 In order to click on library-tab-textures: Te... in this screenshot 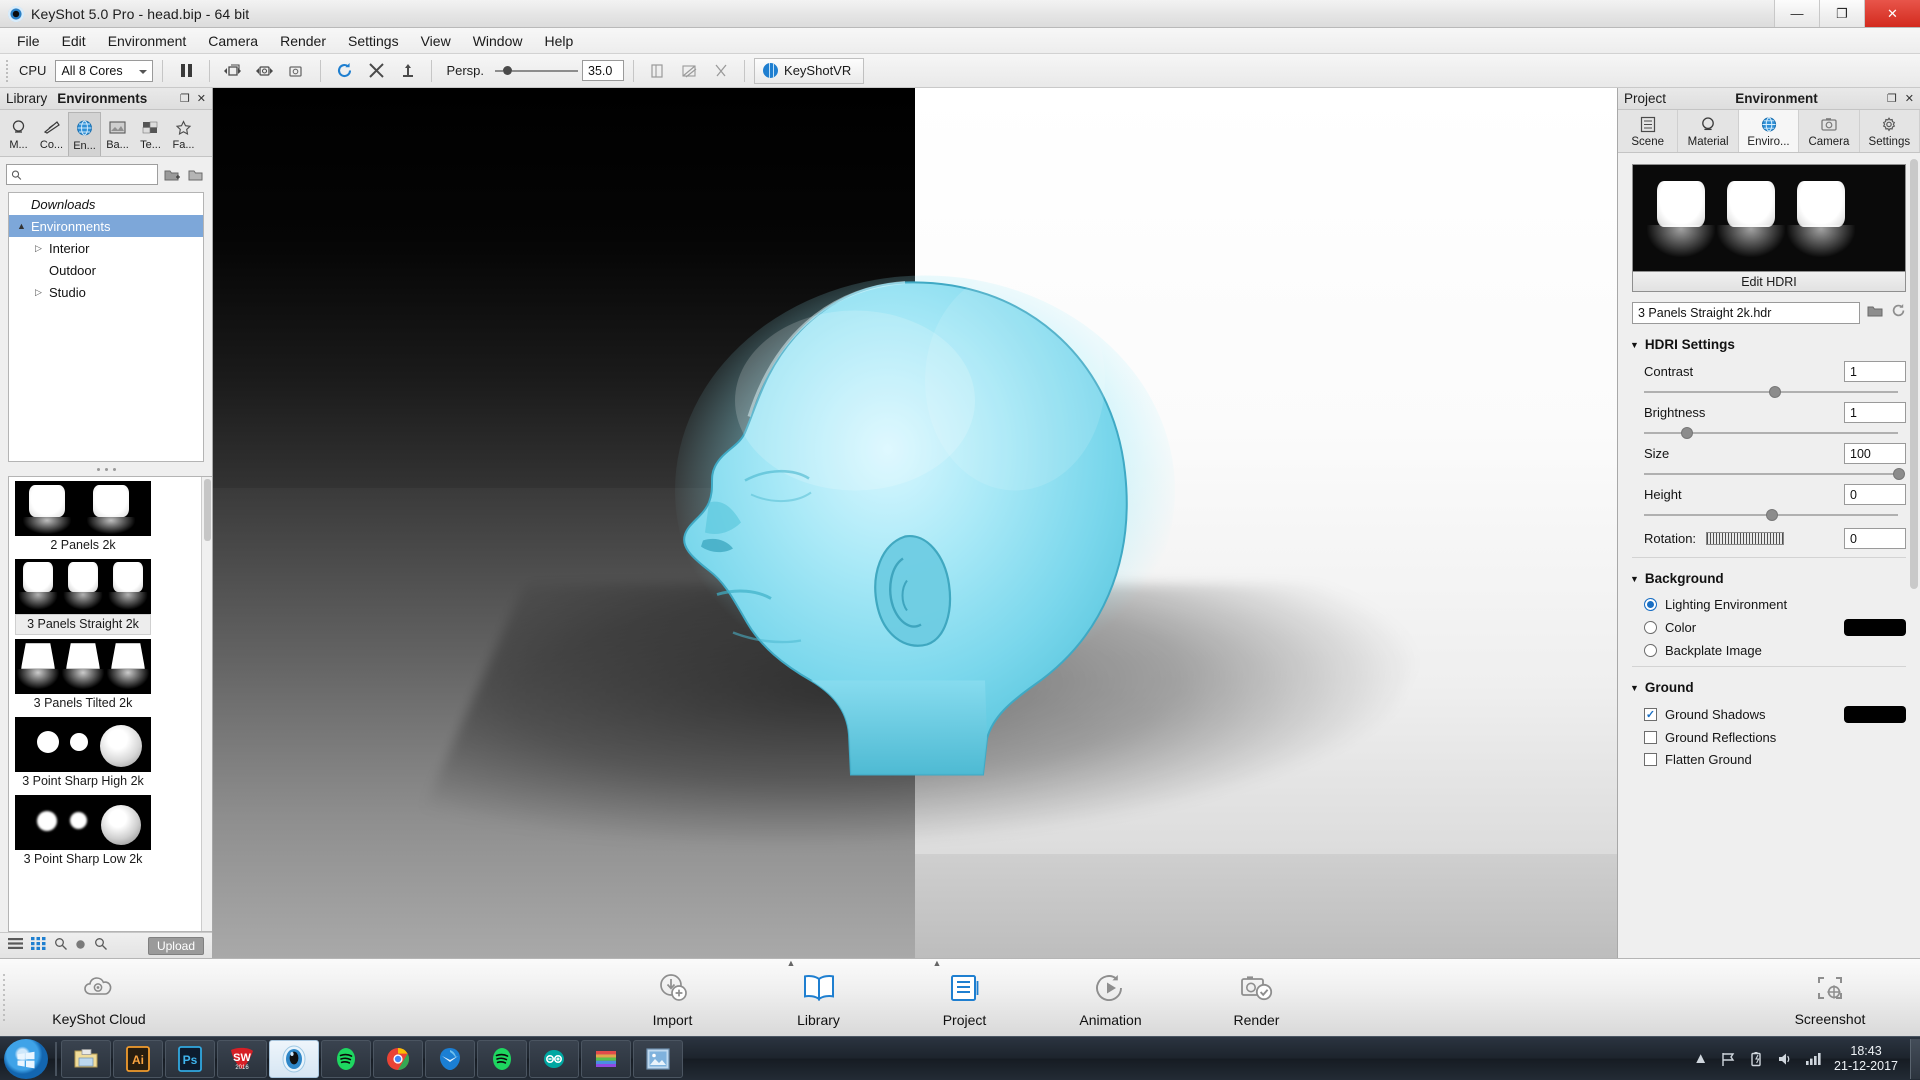, I will do `click(150, 134)`.